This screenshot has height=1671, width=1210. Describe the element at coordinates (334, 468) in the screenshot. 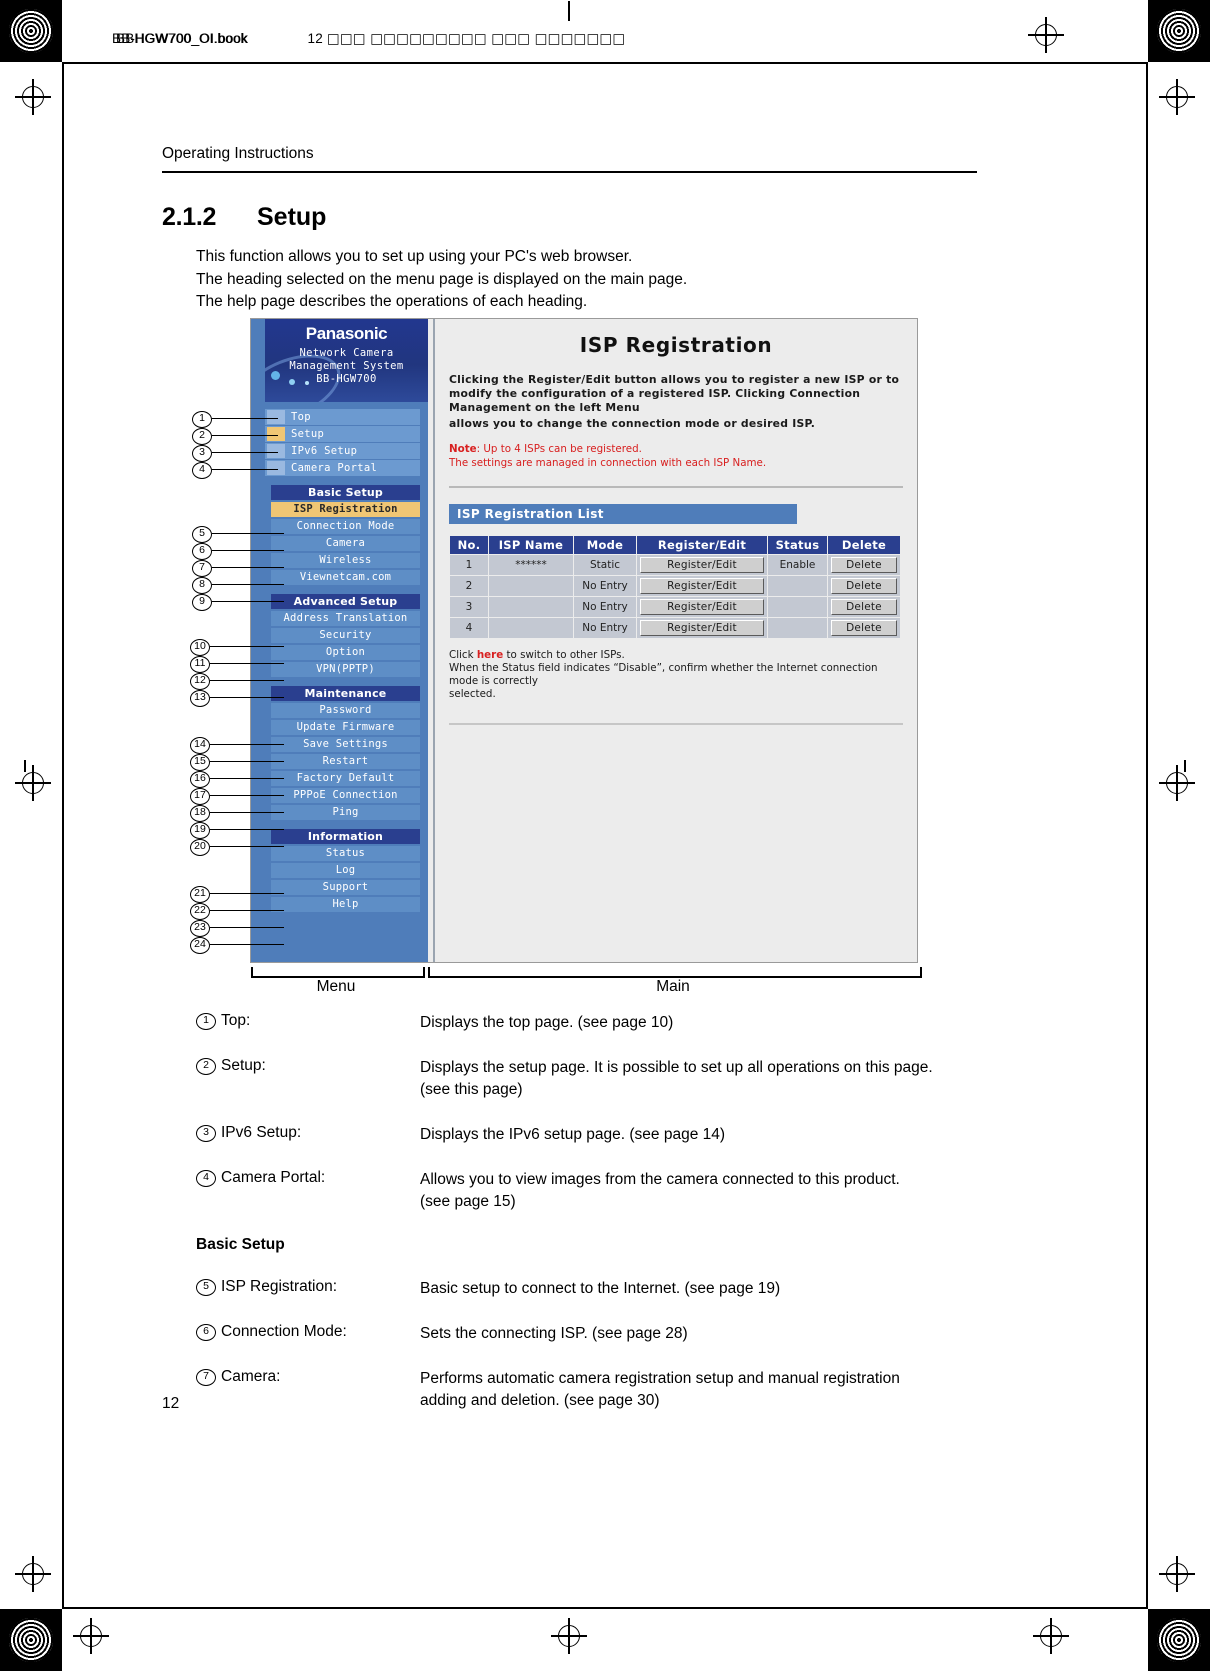

I see `menu-item-label: Camera Portal` at that location.